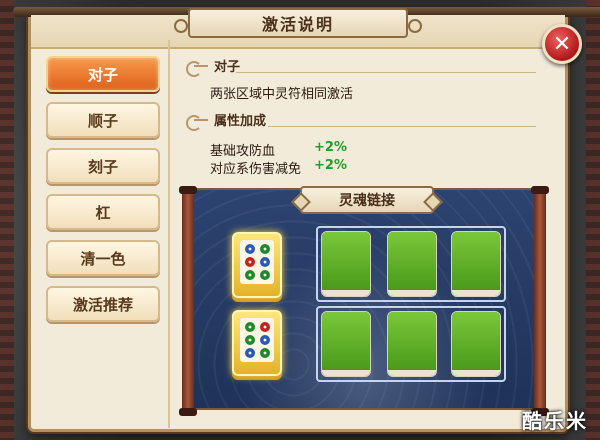 The height and width of the screenshot is (440, 600). I want to click on tab-label: 对子, so click(102, 74).